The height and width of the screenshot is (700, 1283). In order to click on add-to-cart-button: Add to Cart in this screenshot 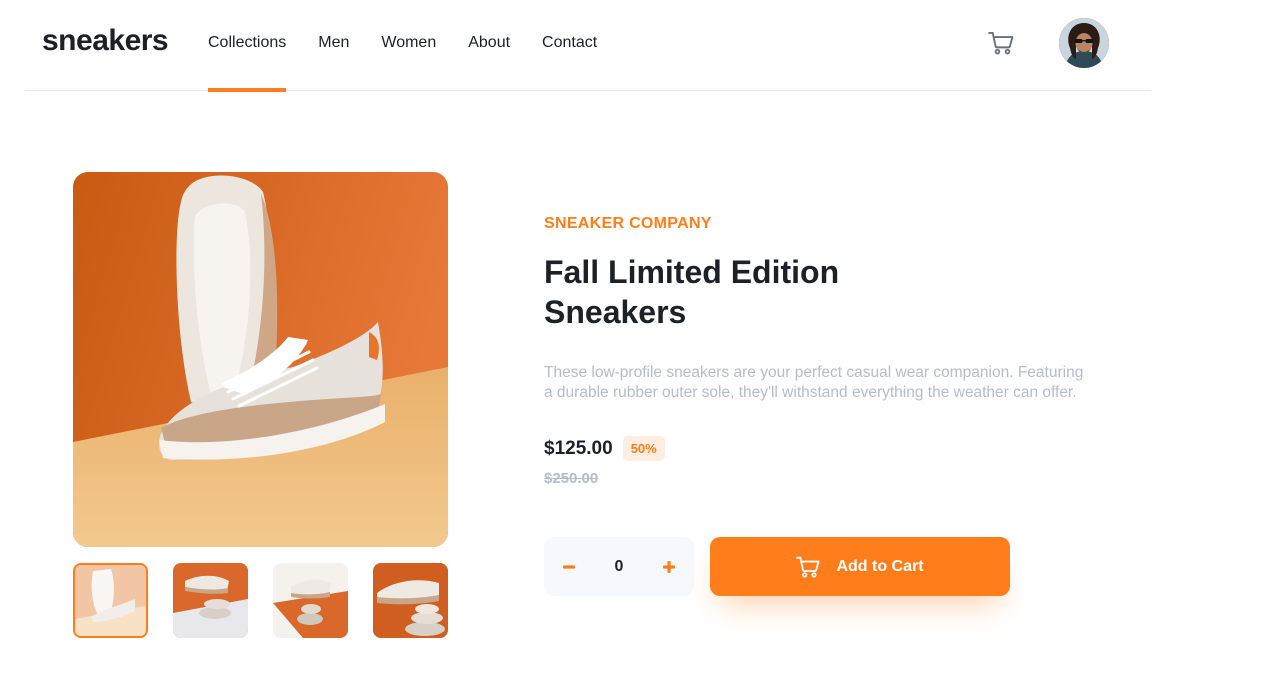, I will do `click(860, 566)`.